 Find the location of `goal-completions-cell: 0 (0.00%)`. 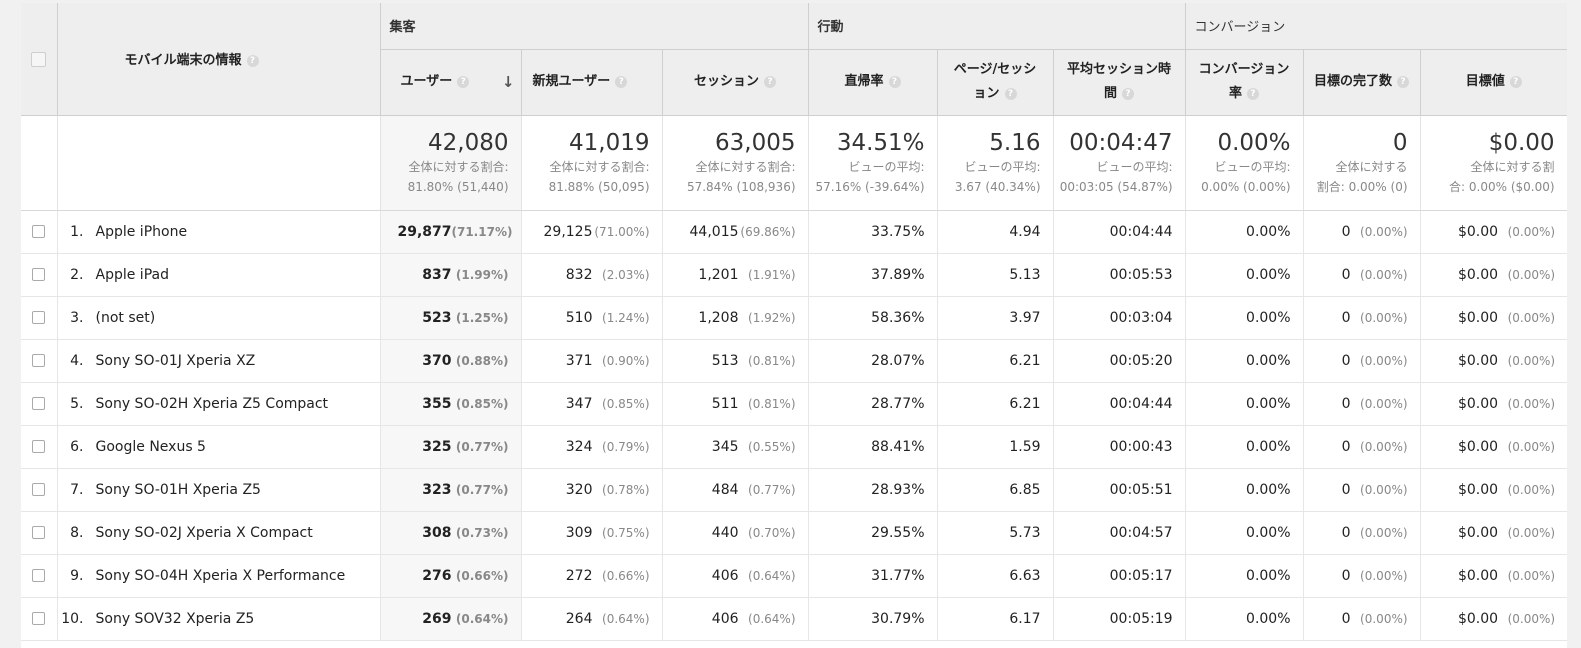

goal-completions-cell: 0 (0.00%) is located at coordinates (1362, 232).